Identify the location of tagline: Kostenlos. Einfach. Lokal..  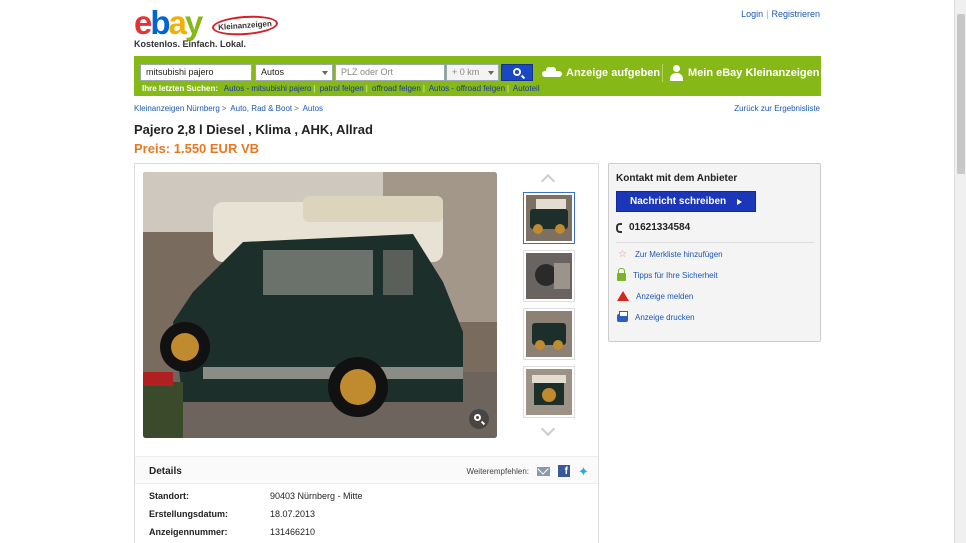
(190, 44).